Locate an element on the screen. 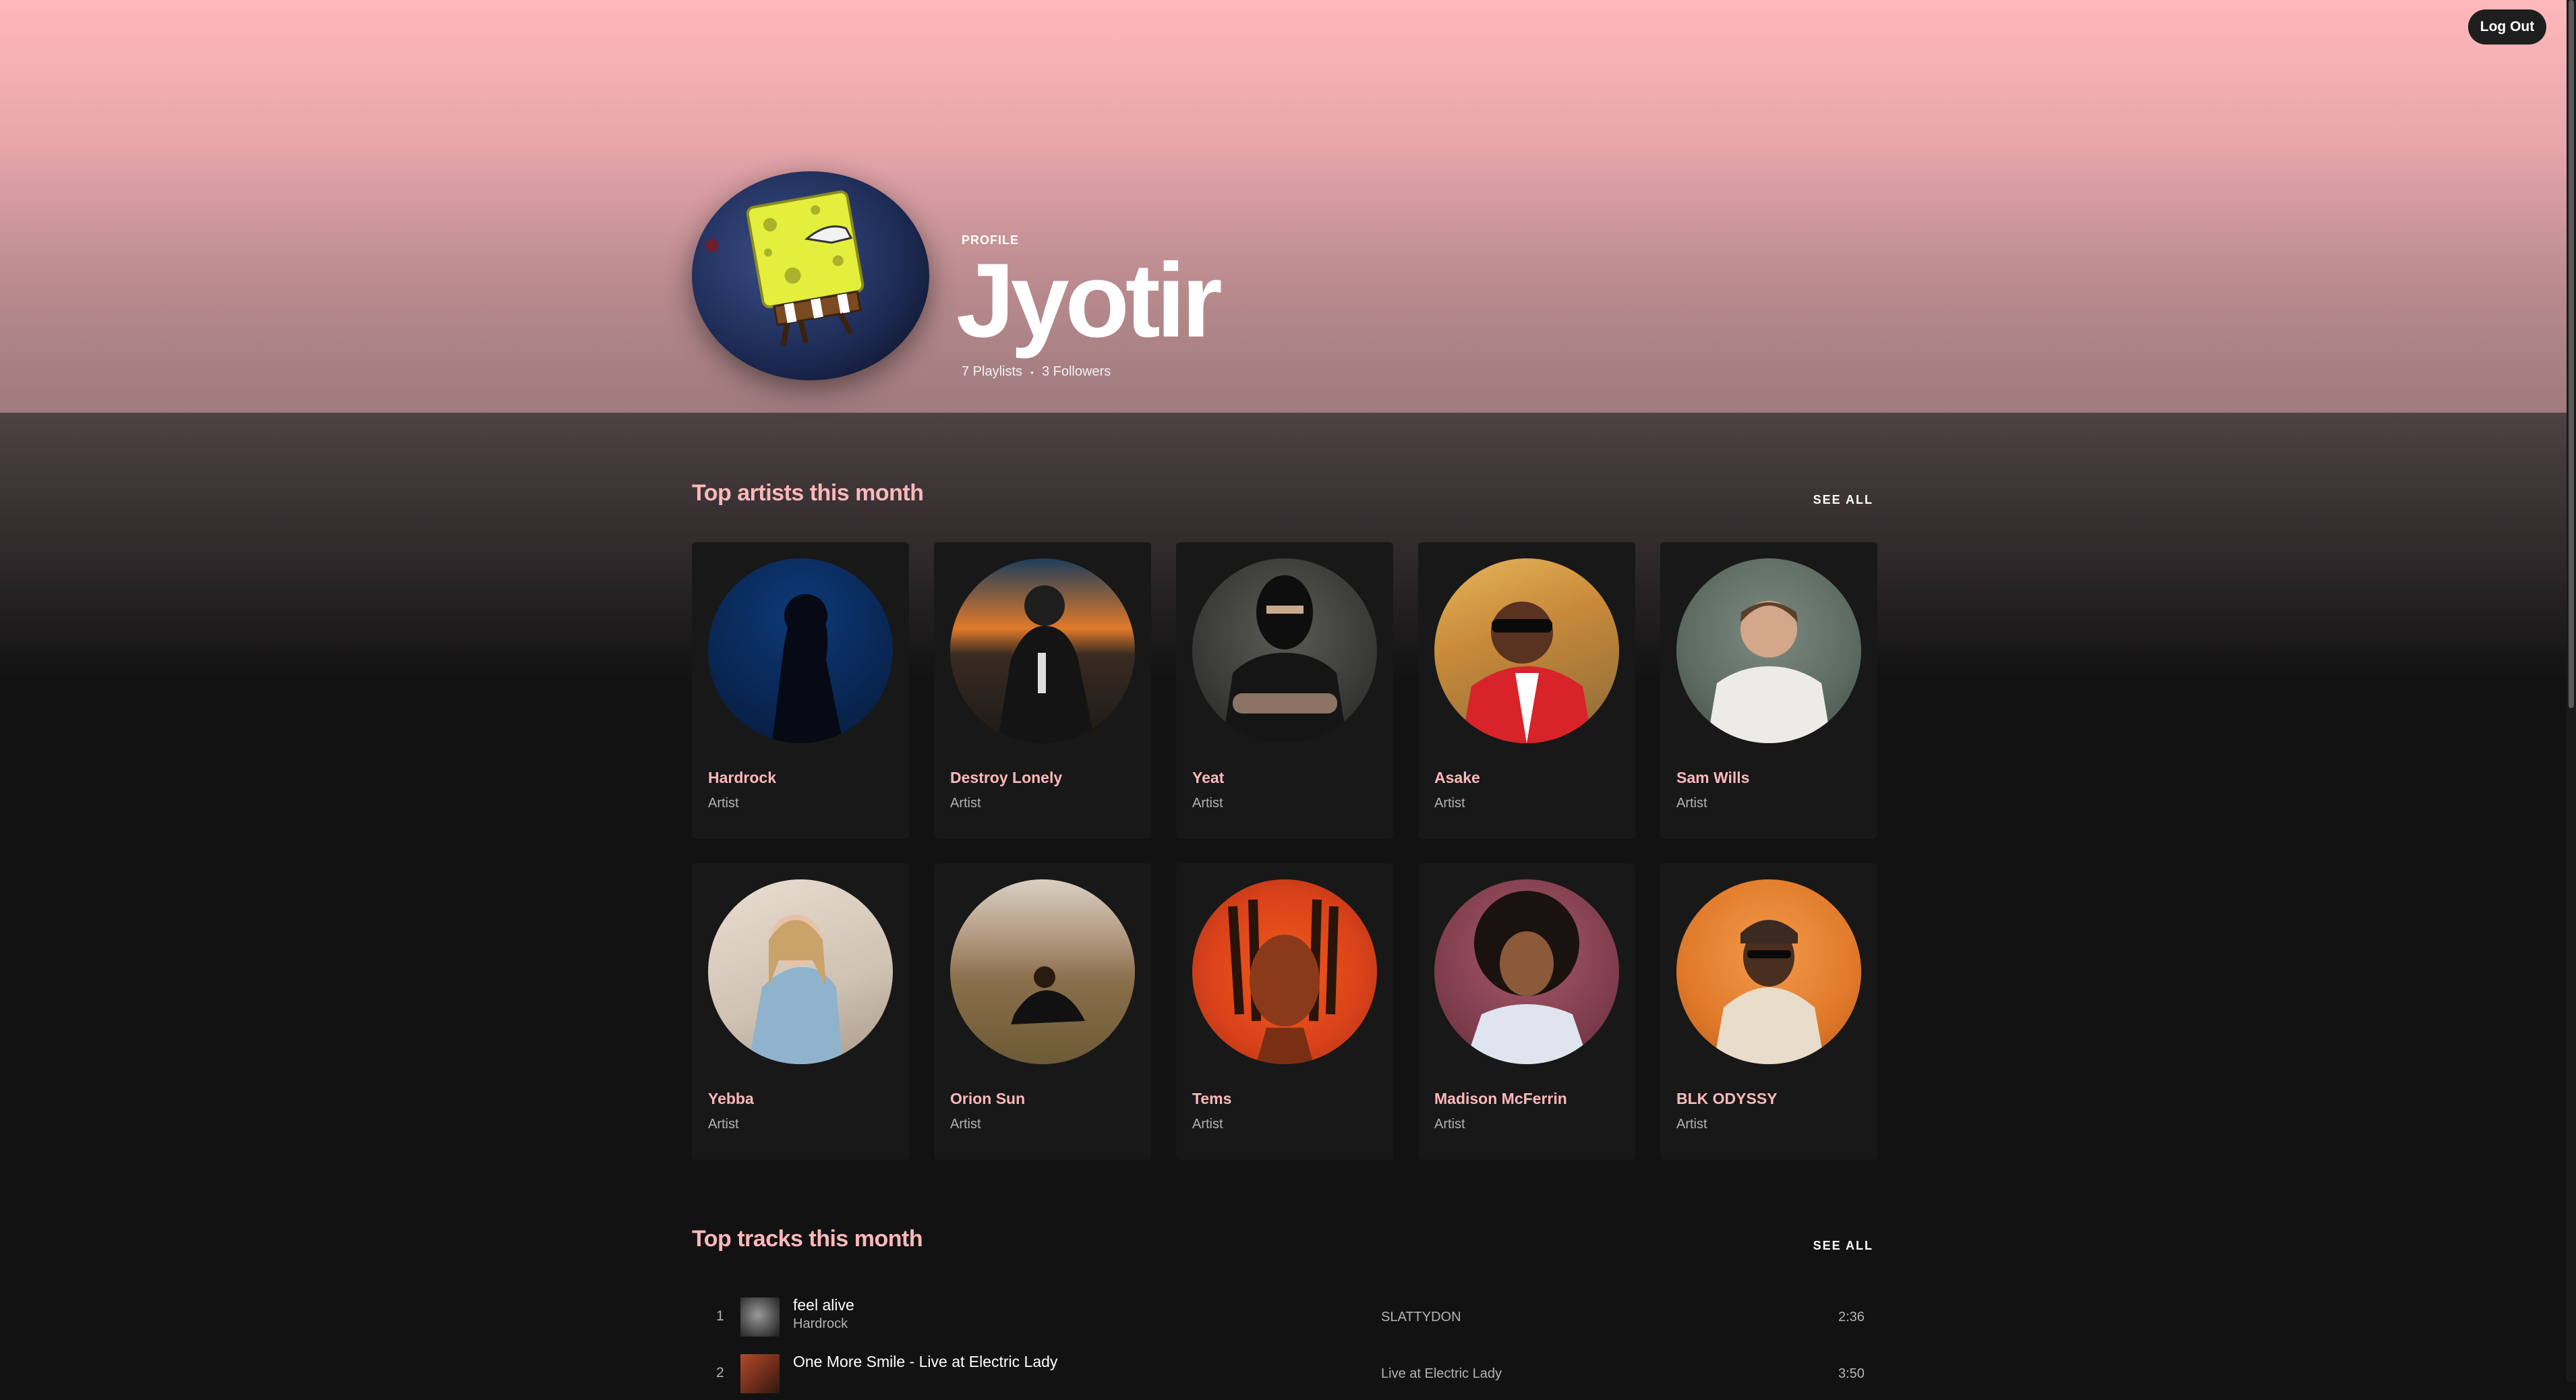 This screenshot has height=1400, width=2576. logout-button: Log Out is located at coordinates (2507, 27).